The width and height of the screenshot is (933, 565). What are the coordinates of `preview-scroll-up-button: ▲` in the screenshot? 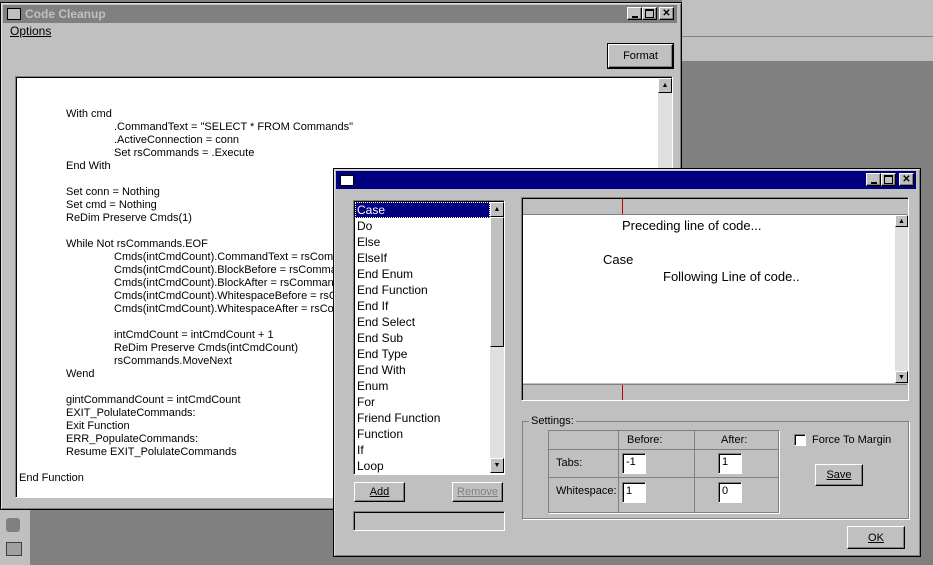 It's located at (901, 221).